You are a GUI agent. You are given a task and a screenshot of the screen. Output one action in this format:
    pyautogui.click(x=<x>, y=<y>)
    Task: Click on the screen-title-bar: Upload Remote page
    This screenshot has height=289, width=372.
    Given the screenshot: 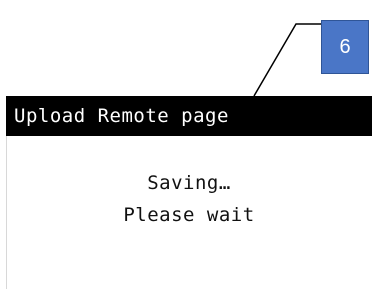 What is the action you would take?
    pyautogui.click(x=189, y=116)
    